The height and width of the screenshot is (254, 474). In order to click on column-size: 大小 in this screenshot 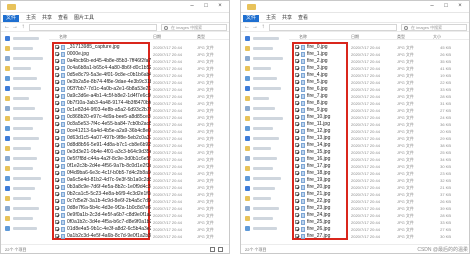, I will do `click(437, 37)`.